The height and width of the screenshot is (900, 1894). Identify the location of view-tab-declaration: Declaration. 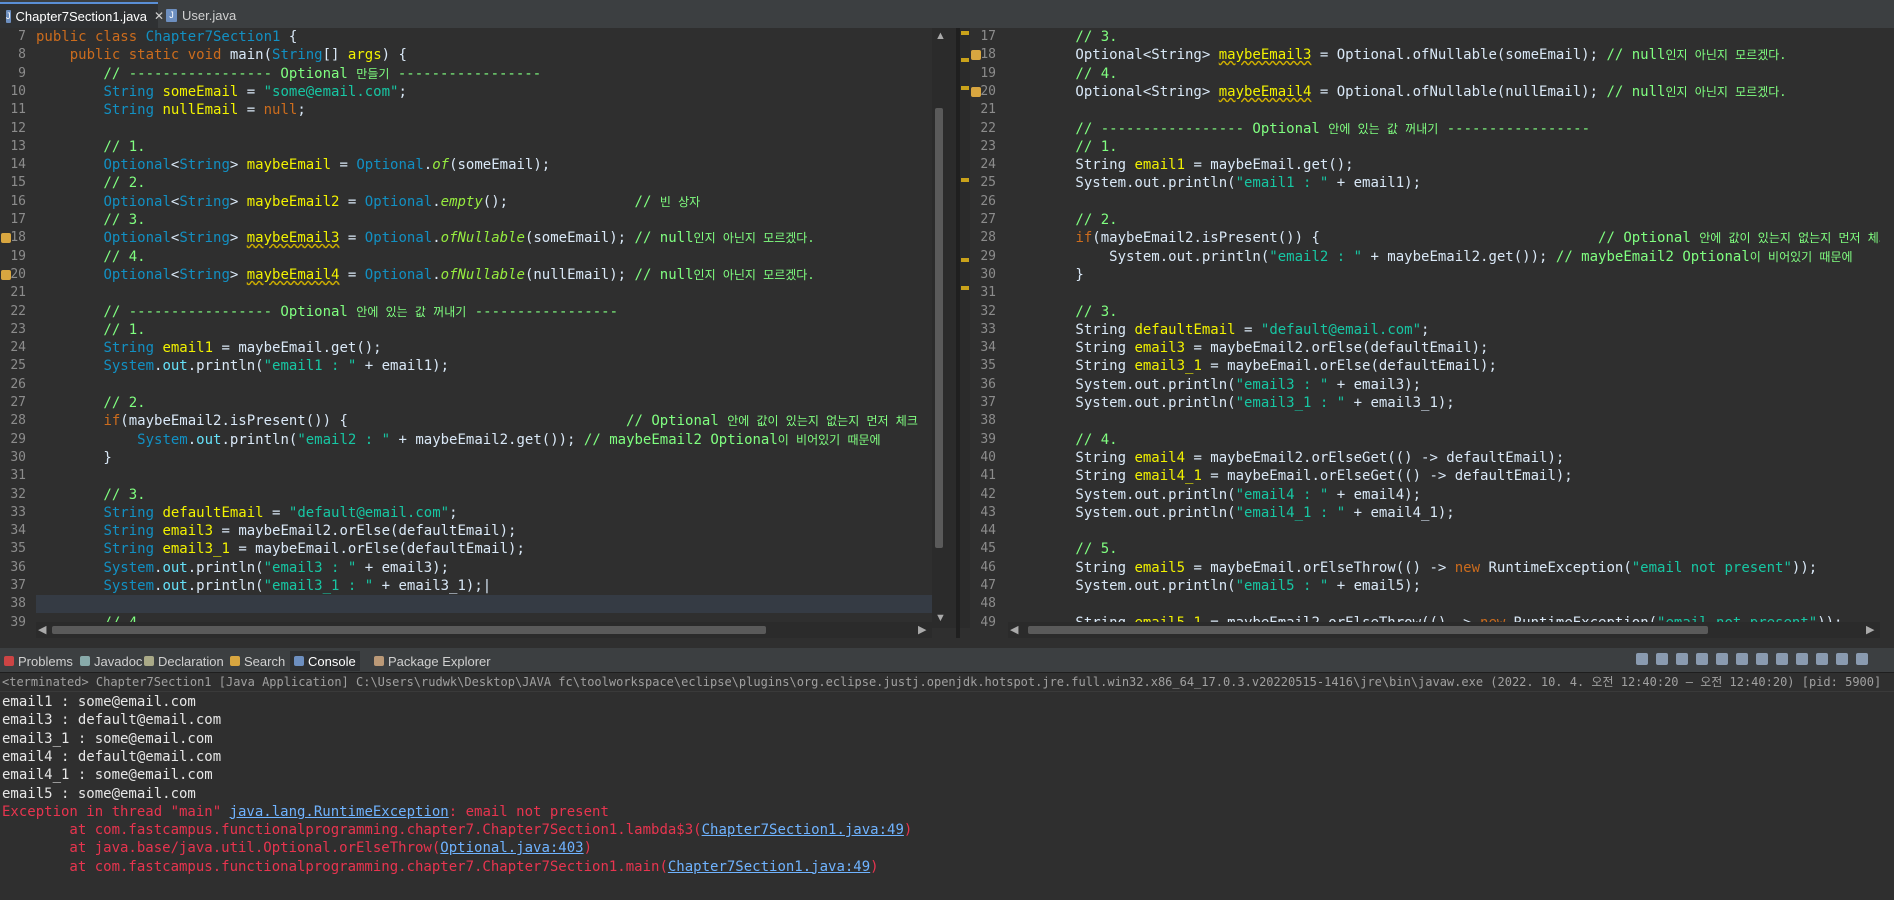
(184, 661).